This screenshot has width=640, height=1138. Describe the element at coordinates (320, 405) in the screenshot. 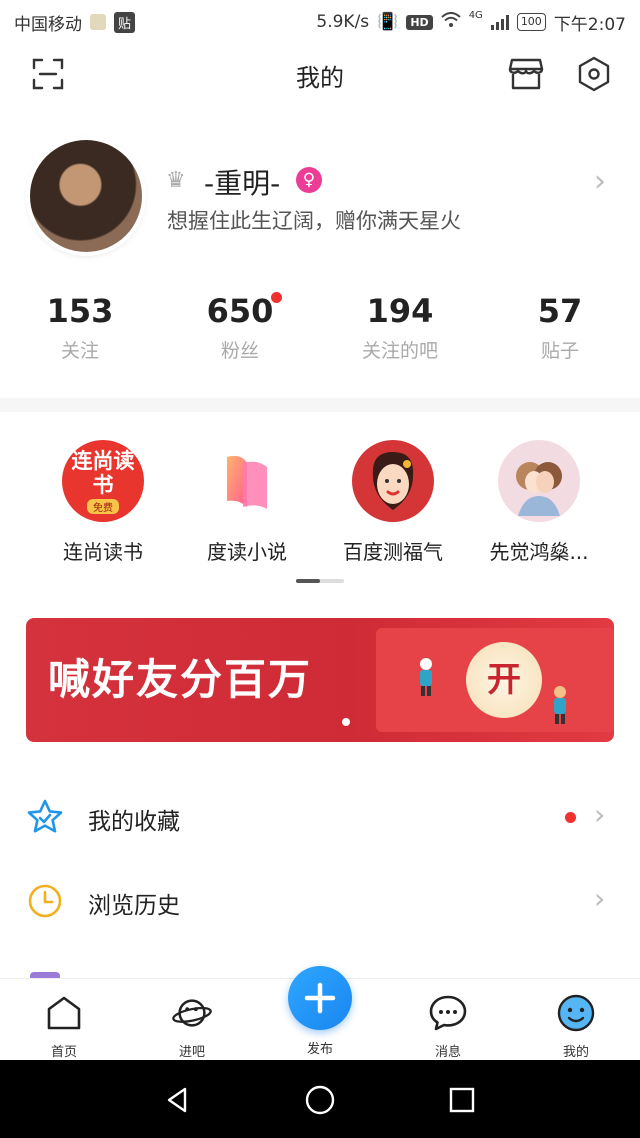

I see `section-divider` at that location.